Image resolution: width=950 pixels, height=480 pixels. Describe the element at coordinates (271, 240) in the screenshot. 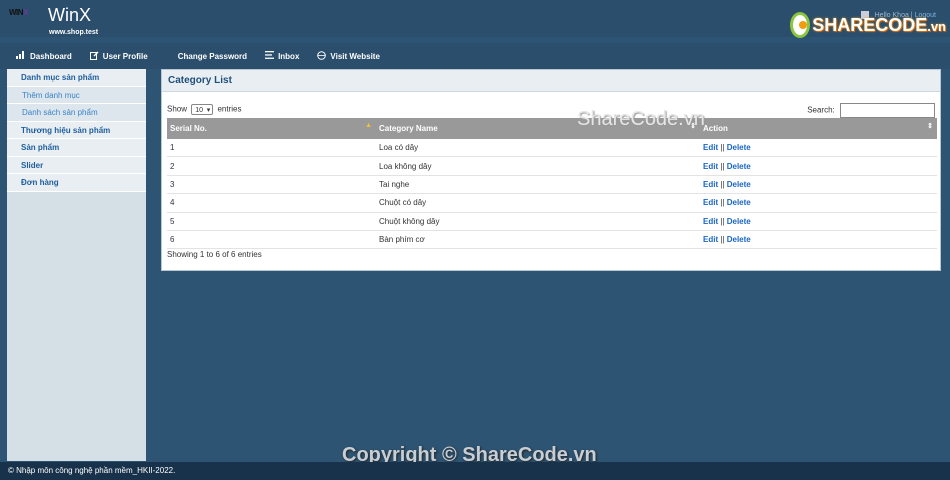

I see `cell-serial-no: 6` at that location.